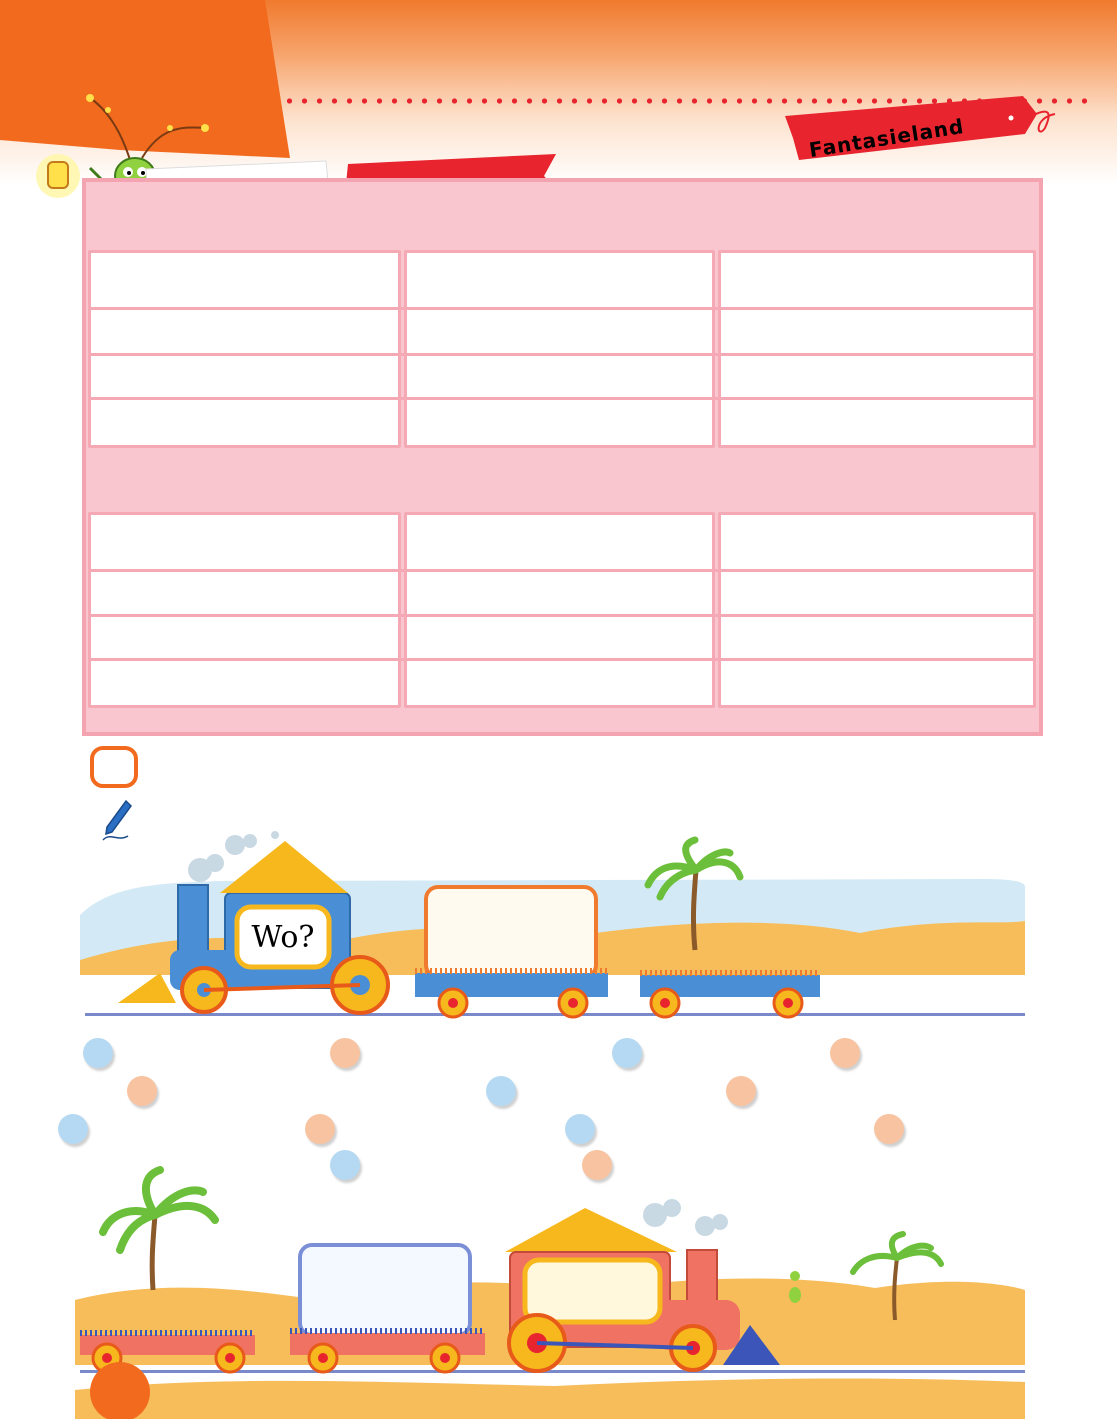  What do you see at coordinates (920, 129) in the screenshot?
I see `fantasieland-banner: Fantasieland` at bounding box center [920, 129].